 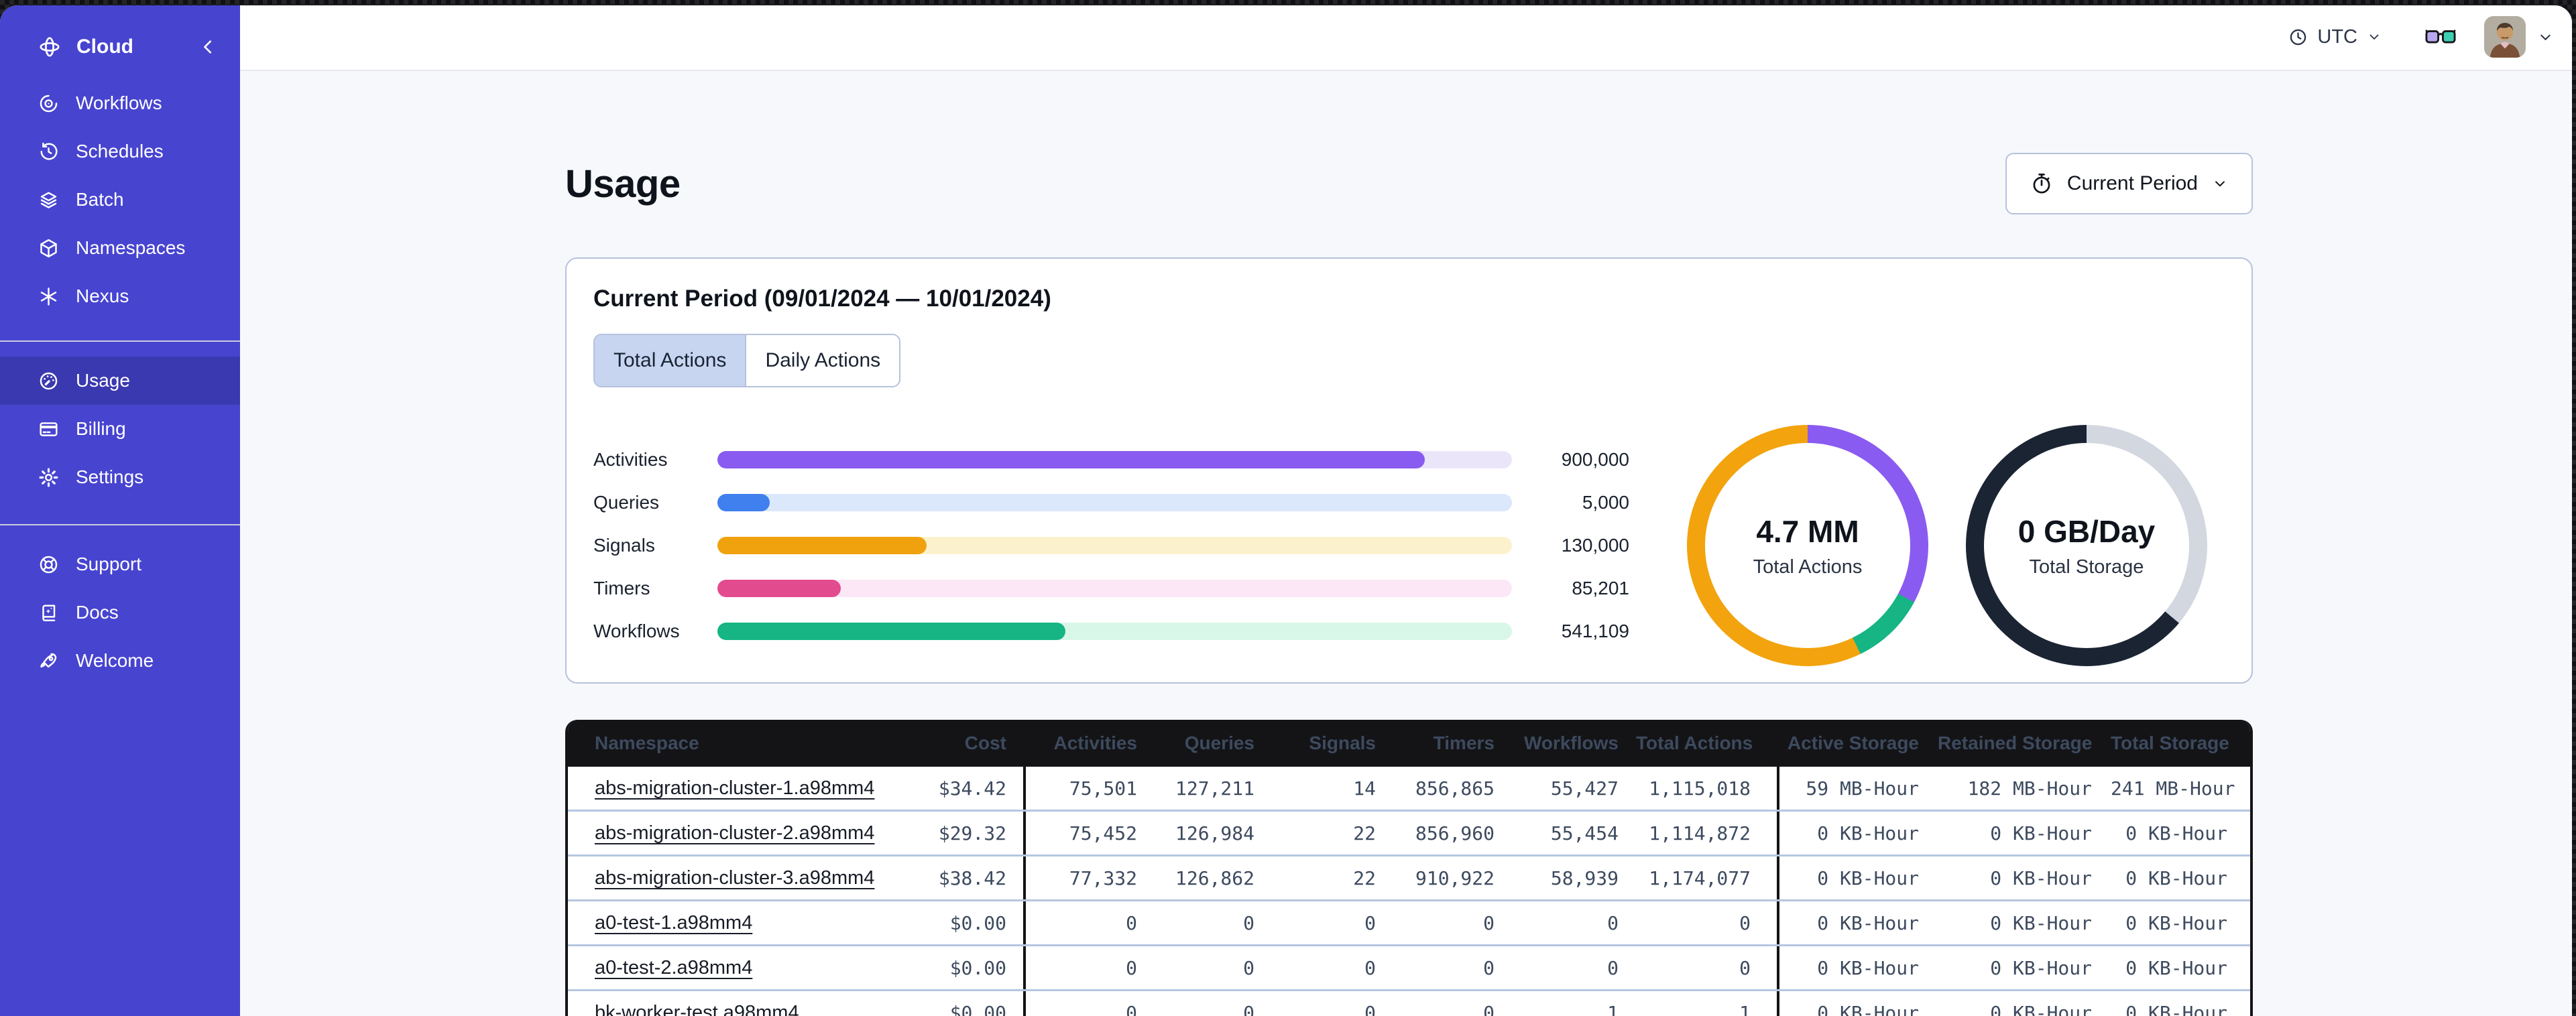 I want to click on sidebar-item-nexus: Nexus, so click(x=120, y=296).